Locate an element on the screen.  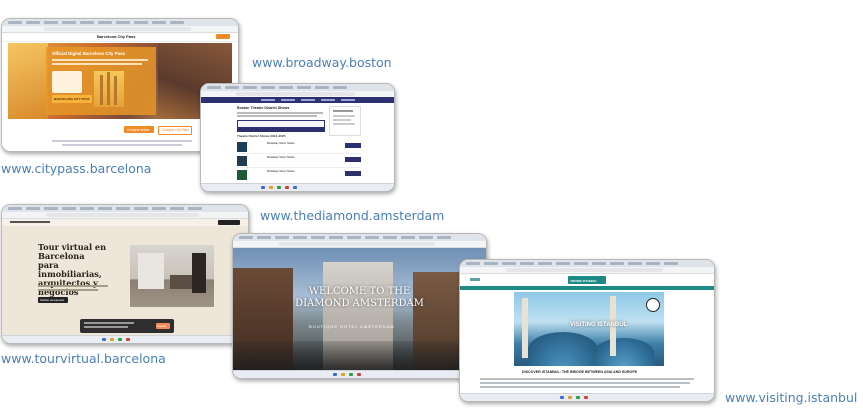
primary-button: Comprar tarjeta is located at coordinates (139, 129).